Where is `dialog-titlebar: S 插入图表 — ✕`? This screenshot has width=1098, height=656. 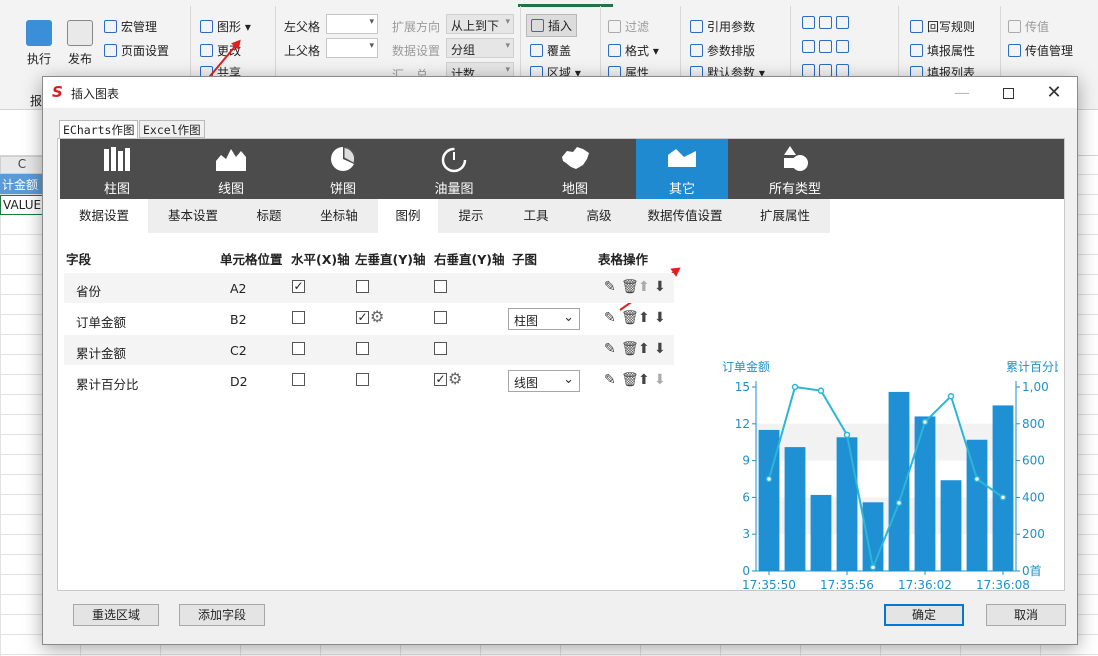 dialog-titlebar: S 插入图表 — ✕ is located at coordinates (560, 92).